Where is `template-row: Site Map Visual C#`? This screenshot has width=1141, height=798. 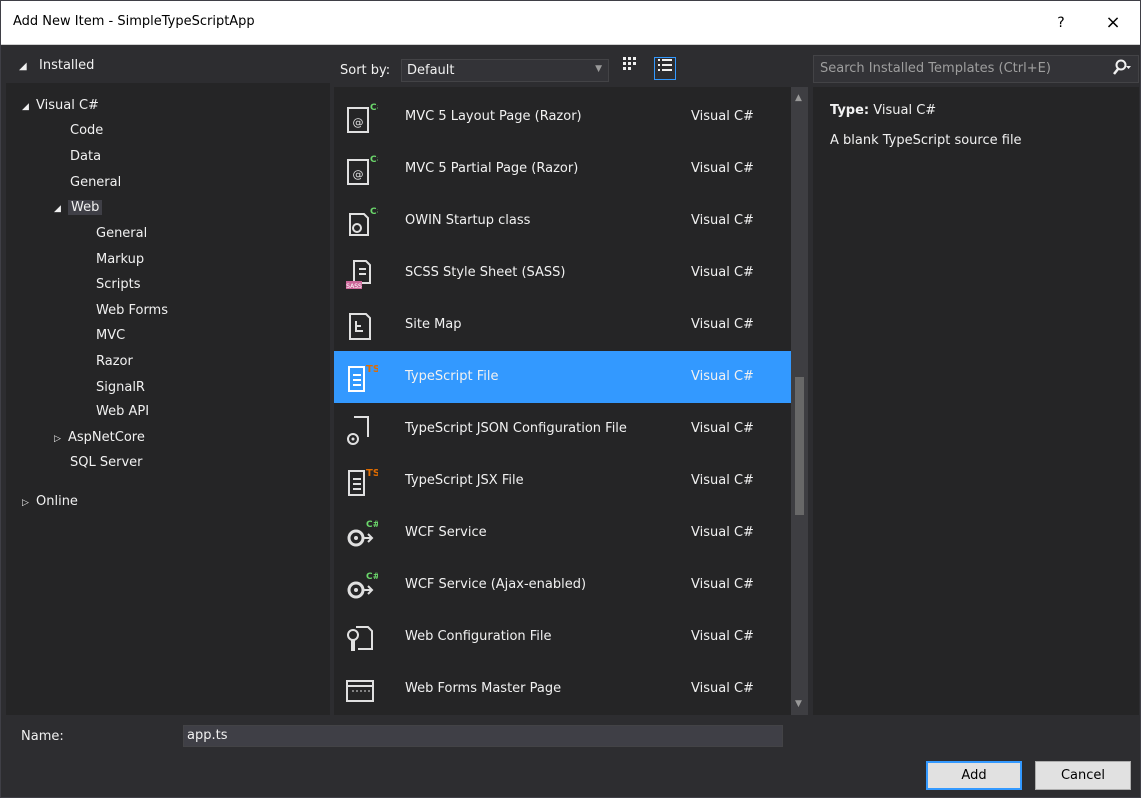
template-row: Site Map Visual C# is located at coordinates (562, 325).